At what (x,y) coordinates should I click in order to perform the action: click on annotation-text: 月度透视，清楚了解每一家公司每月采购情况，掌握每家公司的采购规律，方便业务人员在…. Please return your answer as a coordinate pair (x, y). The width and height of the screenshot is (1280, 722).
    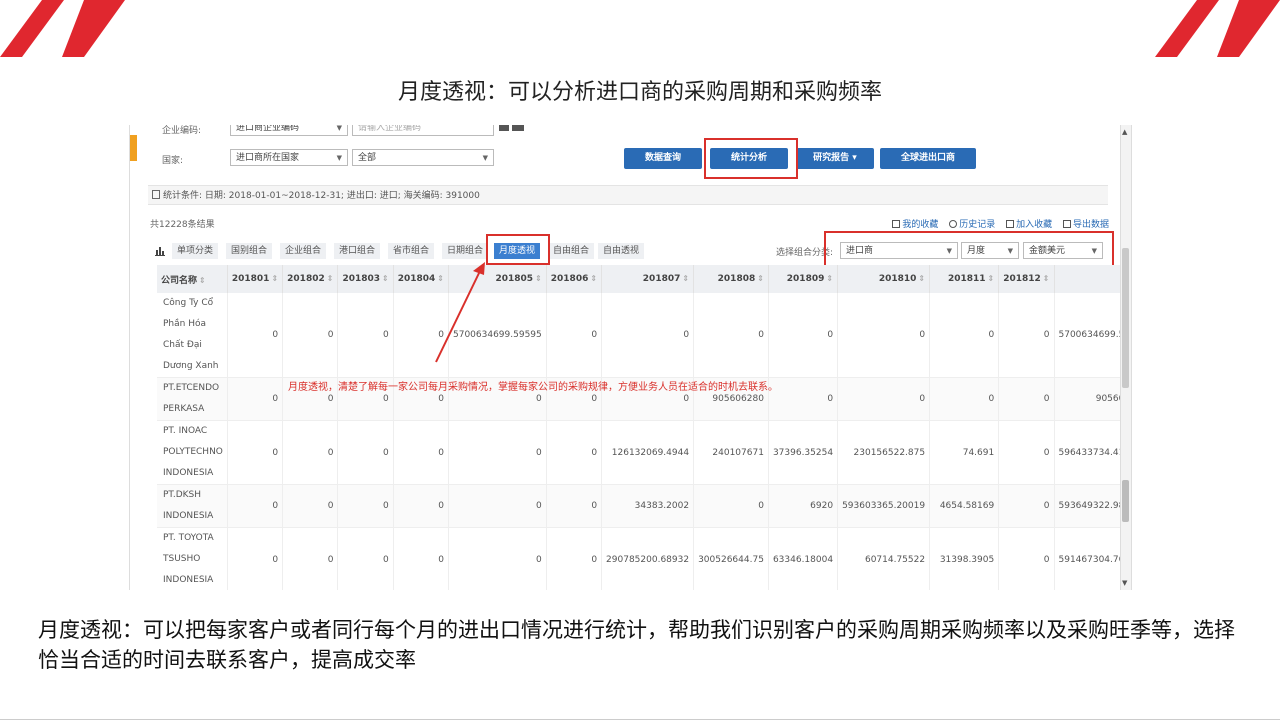
    Looking at the image, I should click on (533, 387).